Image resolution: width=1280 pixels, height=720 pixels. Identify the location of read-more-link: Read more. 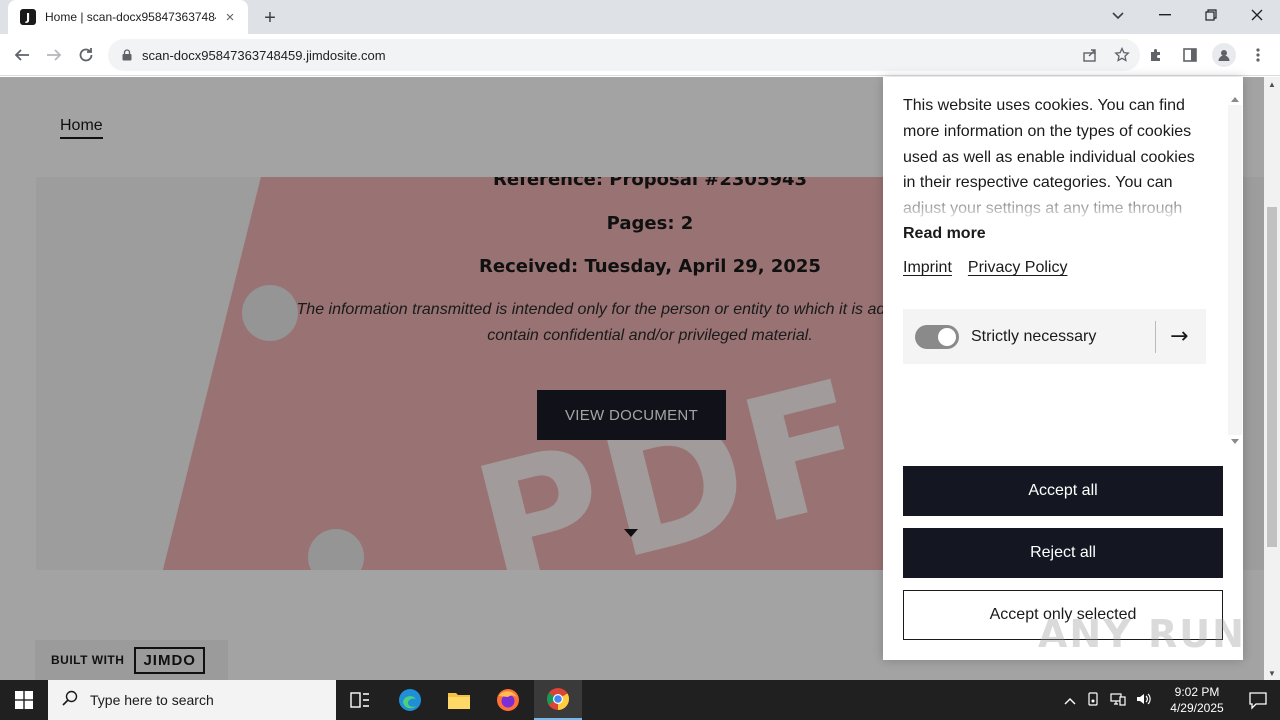
(1055, 234).